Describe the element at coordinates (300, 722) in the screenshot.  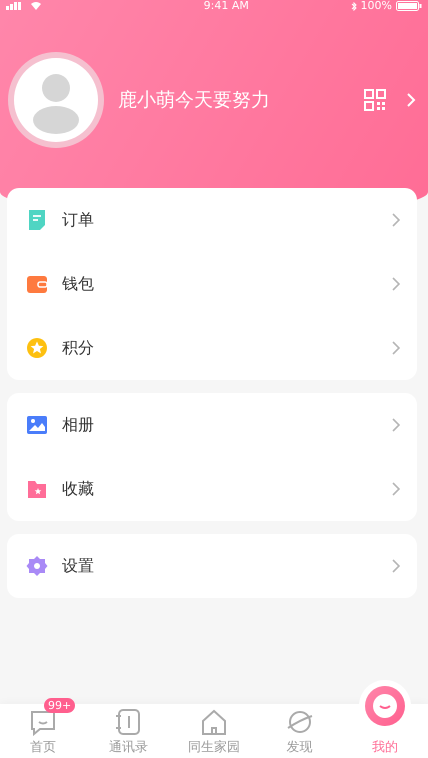
I see `planet-icon` at that location.